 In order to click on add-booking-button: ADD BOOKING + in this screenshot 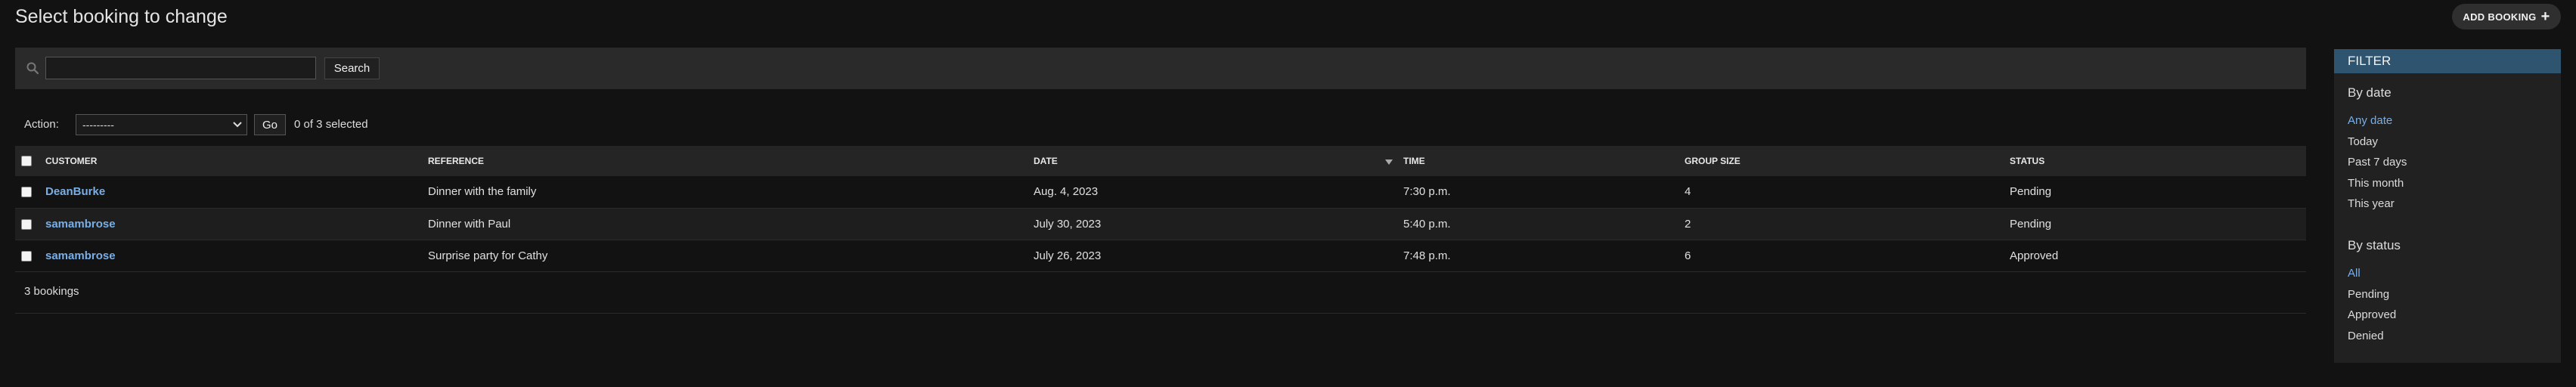, I will do `click(2506, 16)`.